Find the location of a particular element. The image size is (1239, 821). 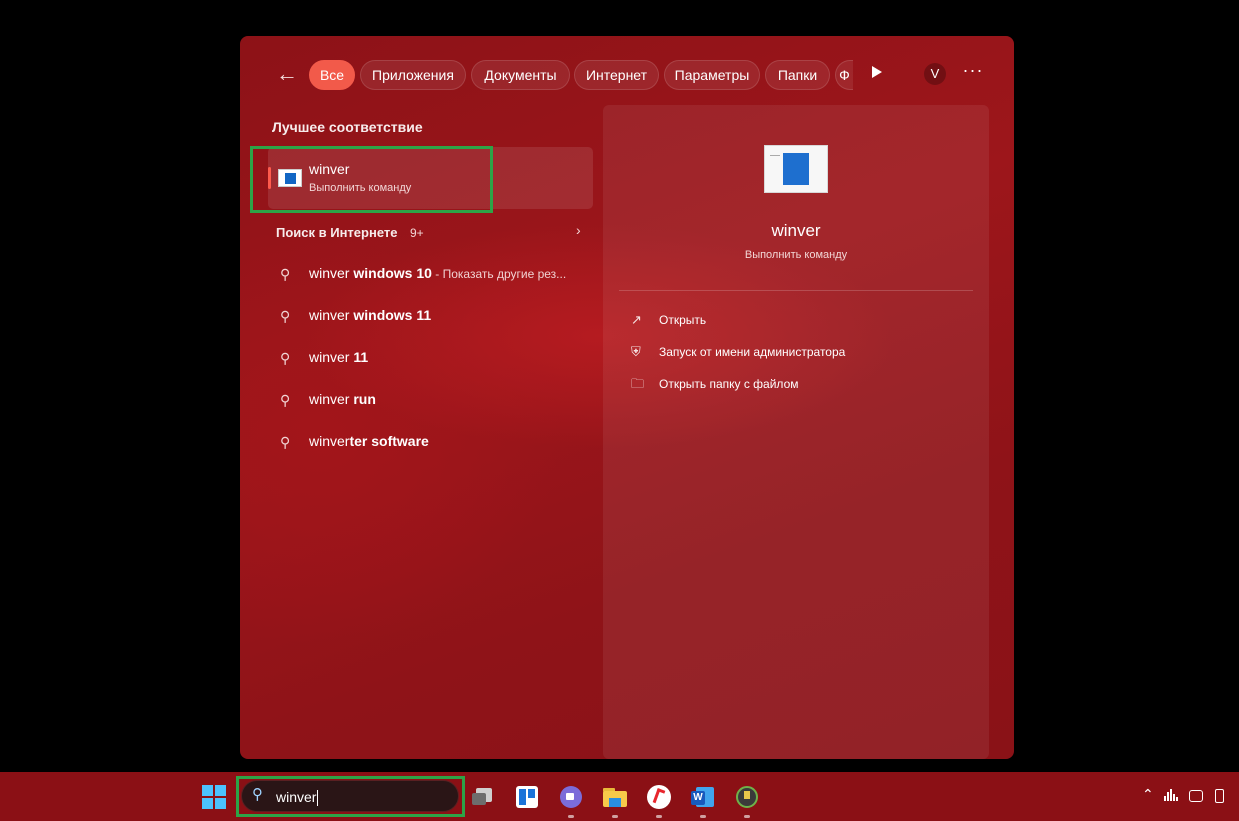

web-search-heading: Поиск в Интернете is located at coordinates (336, 232).